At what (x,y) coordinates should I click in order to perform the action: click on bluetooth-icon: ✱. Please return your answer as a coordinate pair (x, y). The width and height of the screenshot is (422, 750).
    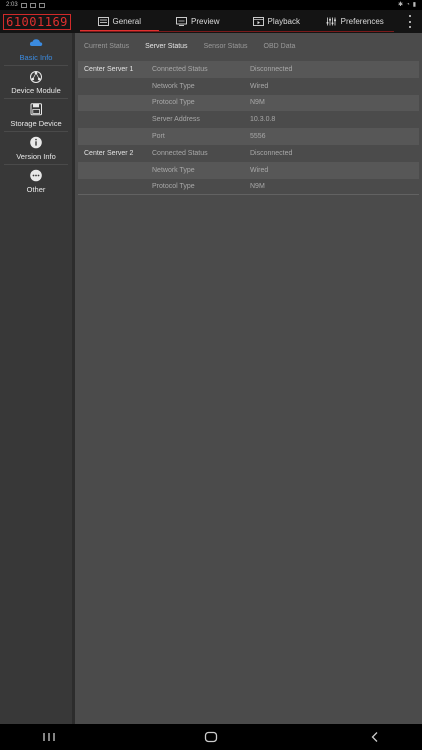
    Looking at the image, I should click on (401, 5).